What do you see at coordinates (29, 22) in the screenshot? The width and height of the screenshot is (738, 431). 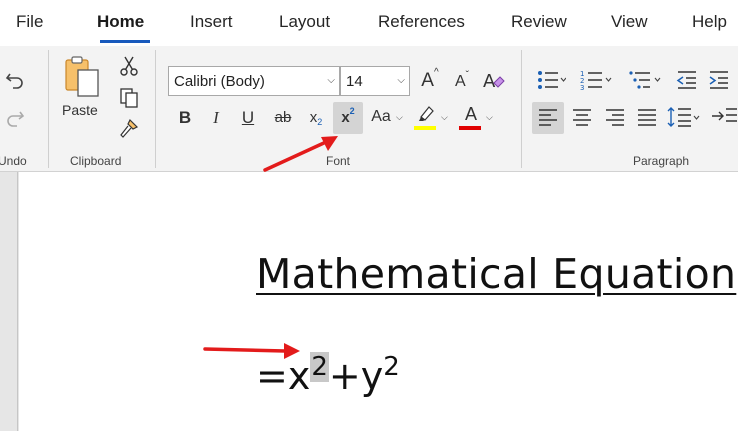 I see `tab-file: File` at bounding box center [29, 22].